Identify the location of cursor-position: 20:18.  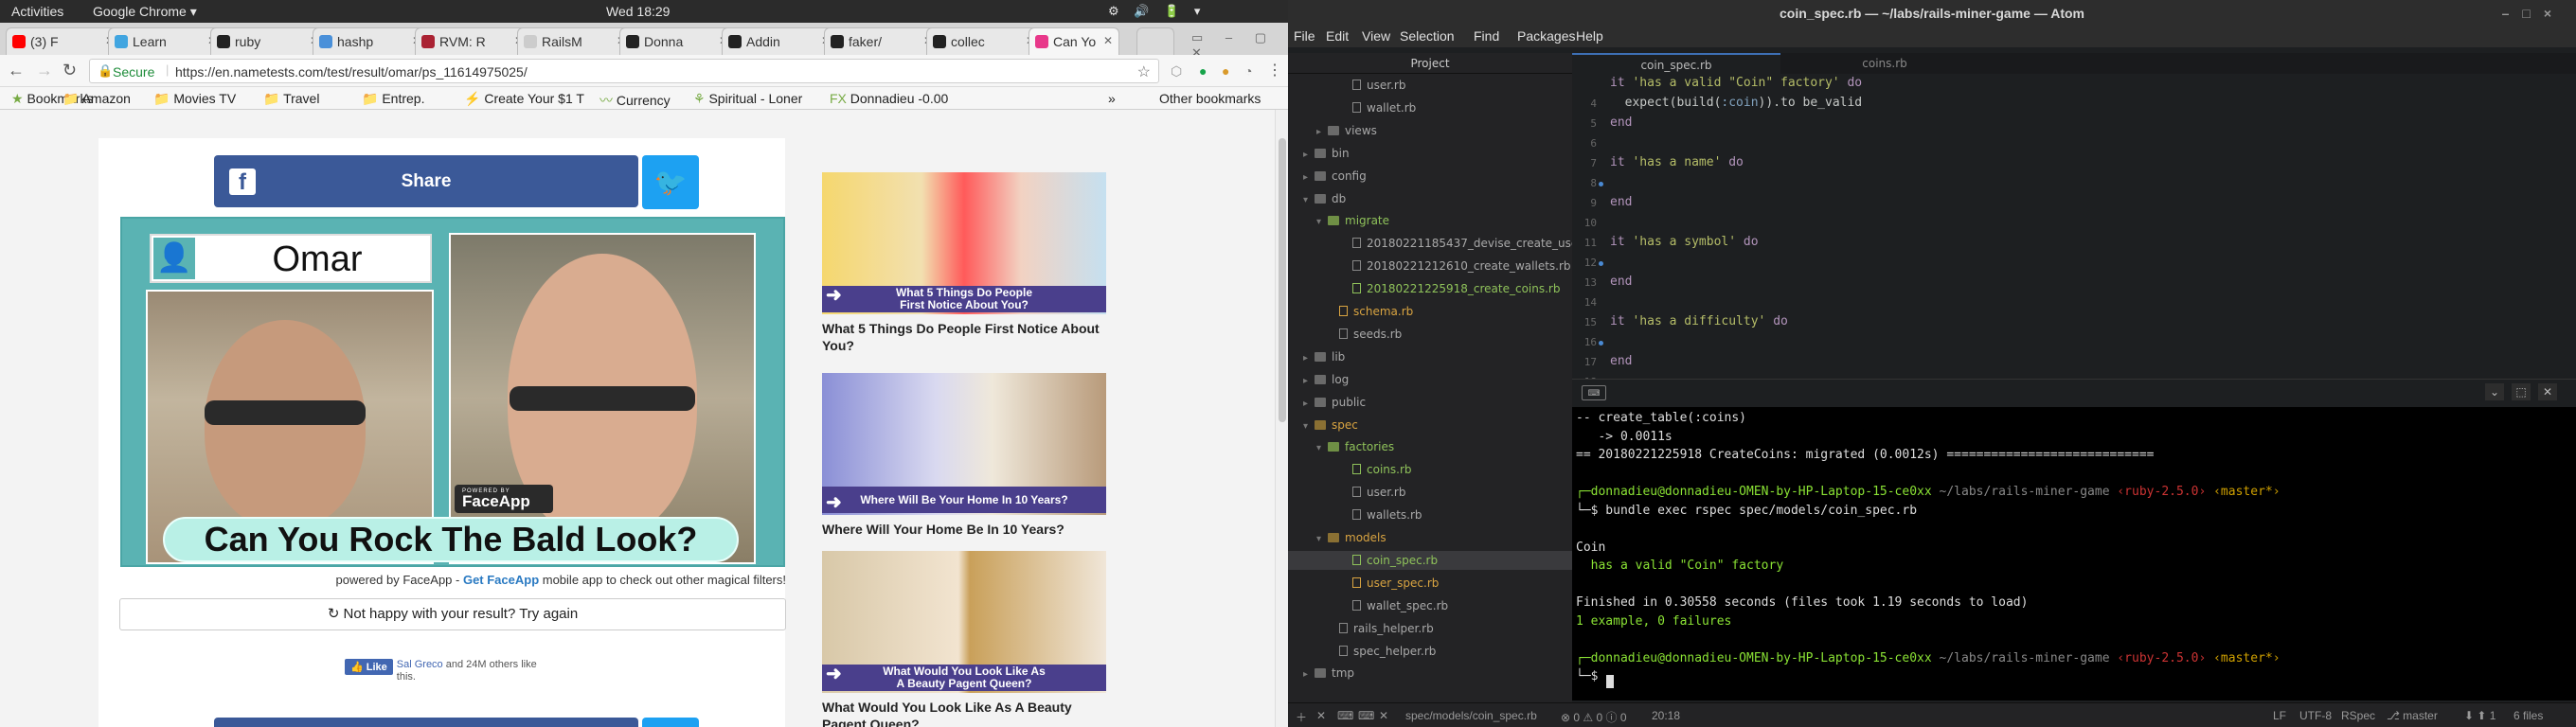
(1666, 715).